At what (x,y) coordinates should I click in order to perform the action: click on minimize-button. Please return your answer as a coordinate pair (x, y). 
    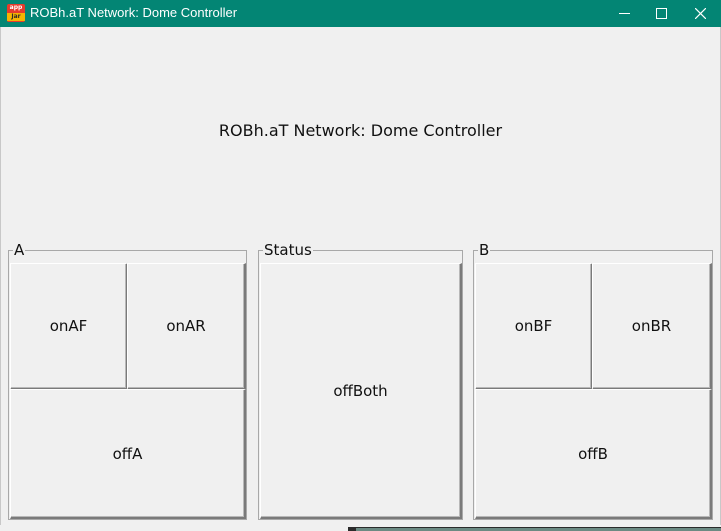
    Looking at the image, I should click on (624, 13).